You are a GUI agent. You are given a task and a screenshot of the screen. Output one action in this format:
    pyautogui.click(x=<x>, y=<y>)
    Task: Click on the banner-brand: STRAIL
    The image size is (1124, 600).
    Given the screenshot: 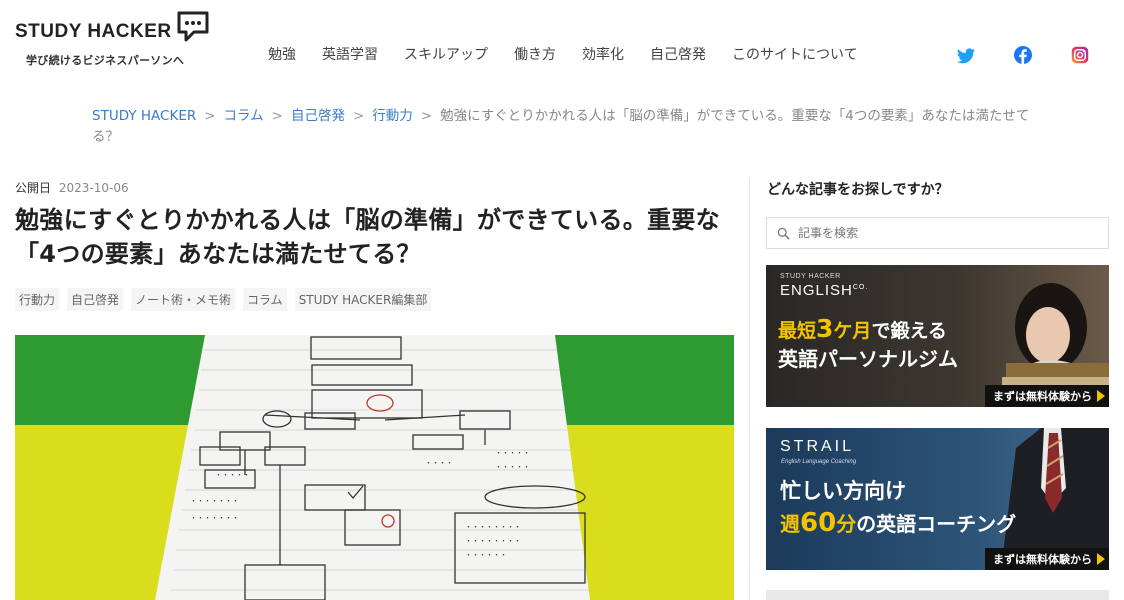 What is the action you would take?
    pyautogui.click(x=817, y=446)
    